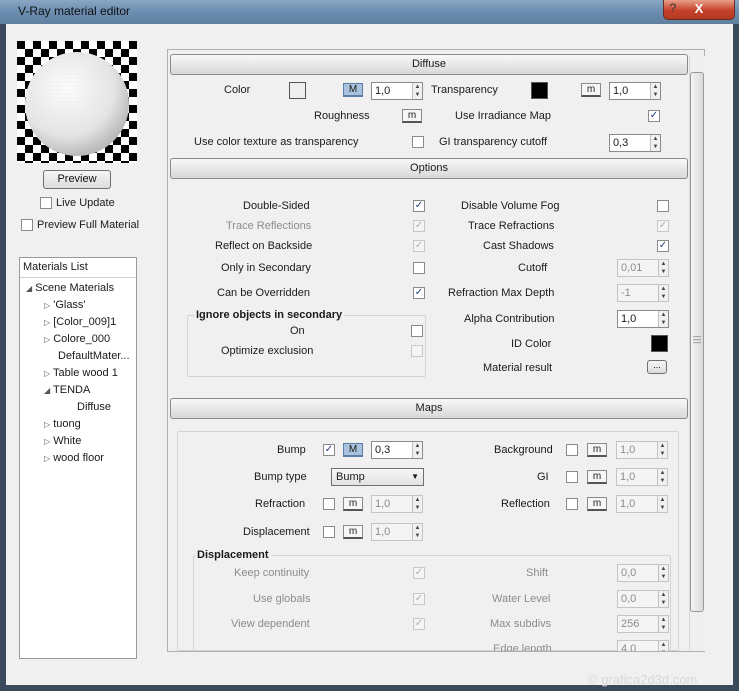 The image size is (739, 691). Describe the element at coordinates (329, 532) in the screenshot. I see `displacement-checkbox` at that location.